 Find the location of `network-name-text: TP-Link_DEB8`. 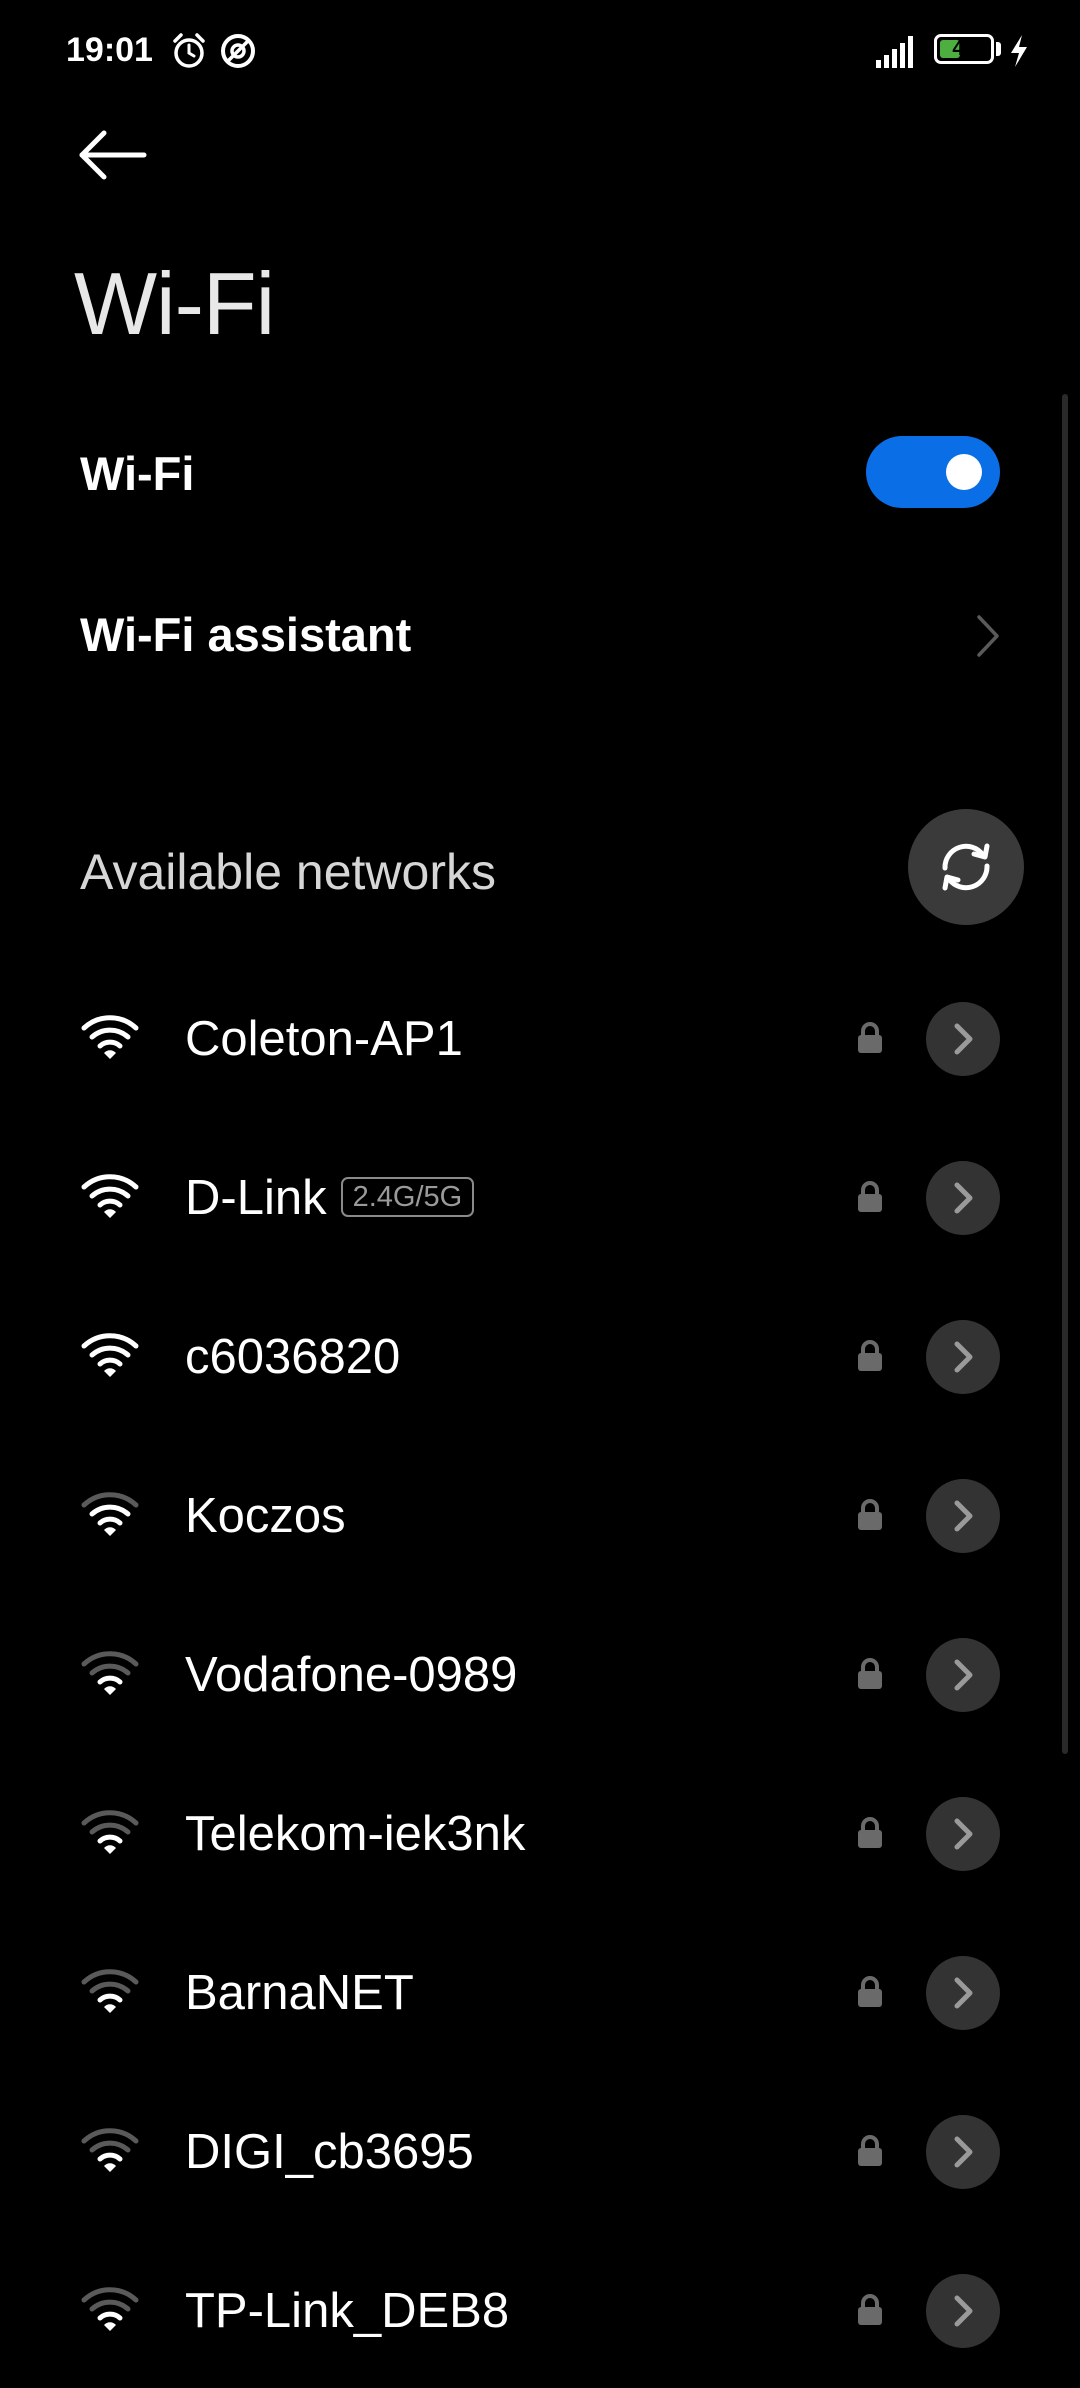

network-name-text: TP-Link_DEB8 is located at coordinates (347, 2311).